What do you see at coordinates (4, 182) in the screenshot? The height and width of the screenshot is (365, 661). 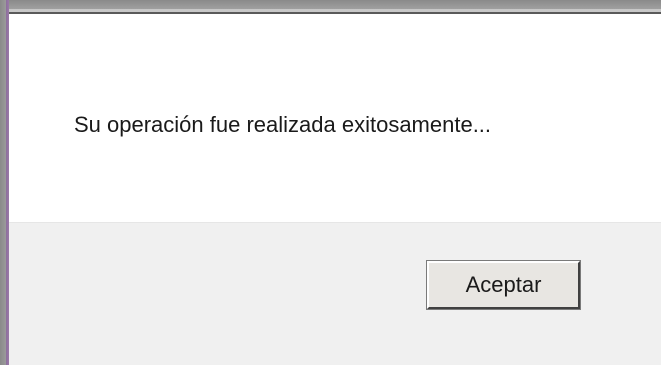 I see `window-frame-left` at bounding box center [4, 182].